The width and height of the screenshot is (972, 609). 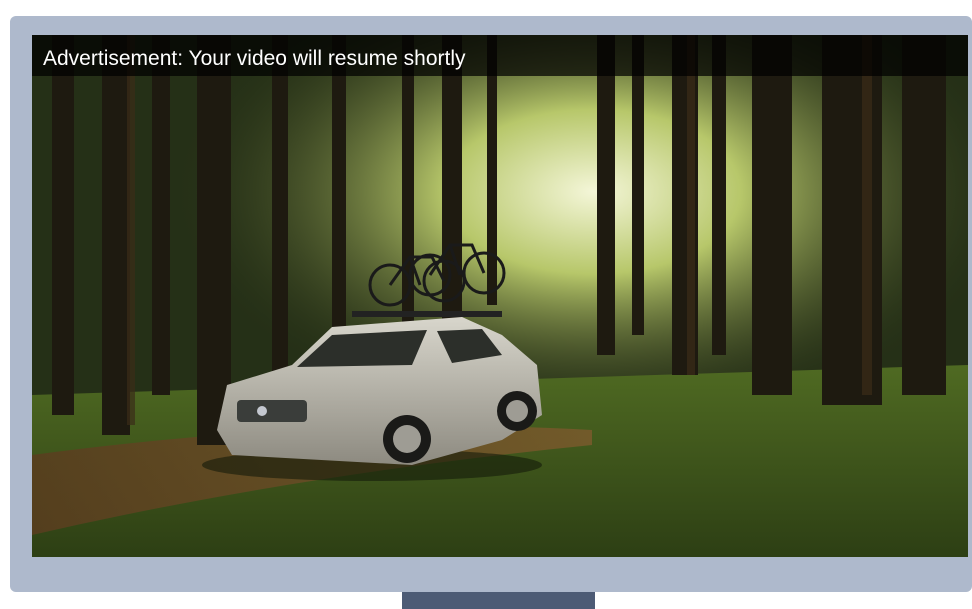 I want to click on tv-stand, so click(x=498, y=600).